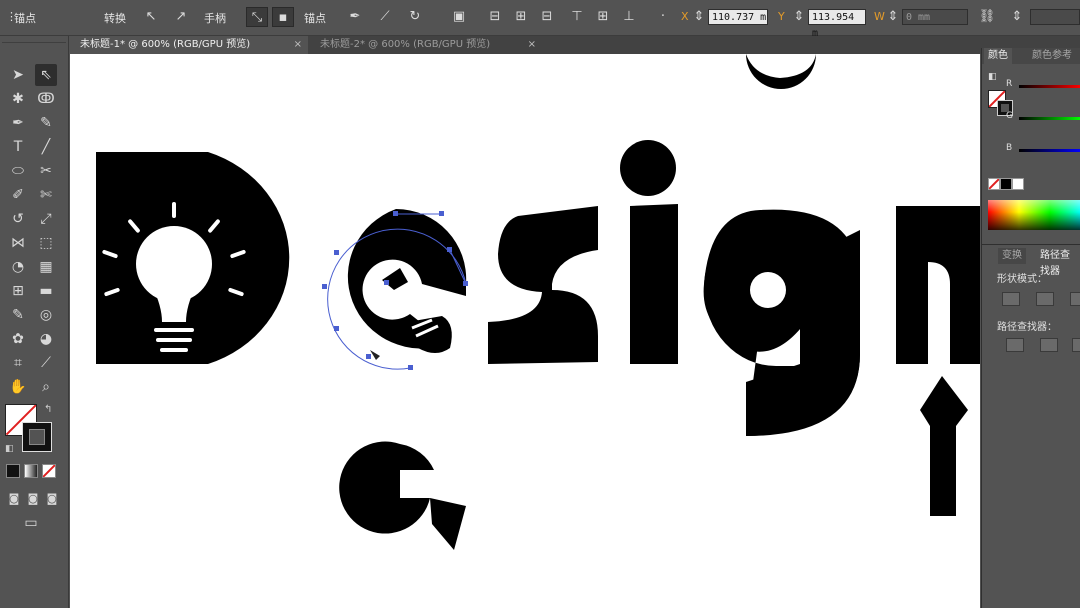 This screenshot has width=1080, height=608. I want to click on tab-color-label: 颜色, so click(998, 55).